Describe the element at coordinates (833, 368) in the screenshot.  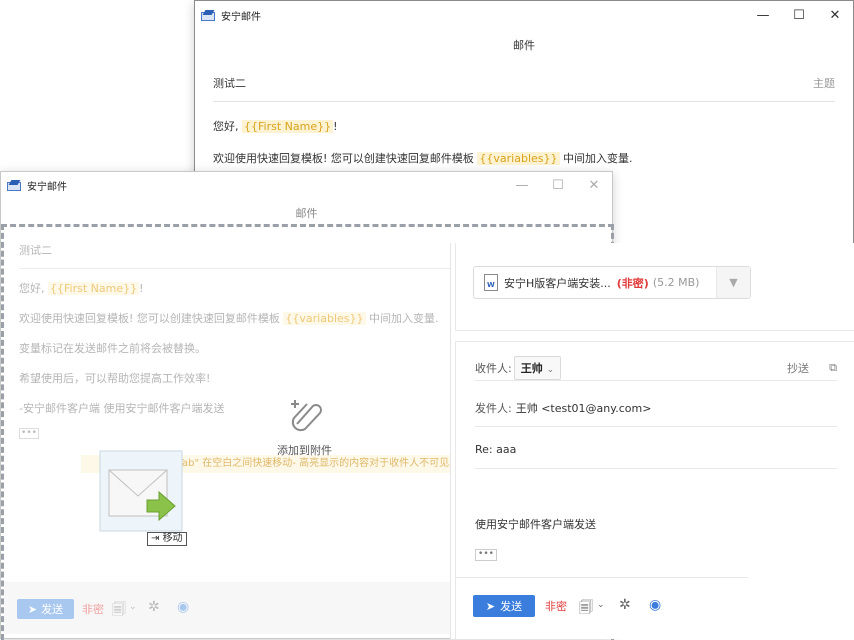
I see `expand-fields-icon: ⧉` at that location.